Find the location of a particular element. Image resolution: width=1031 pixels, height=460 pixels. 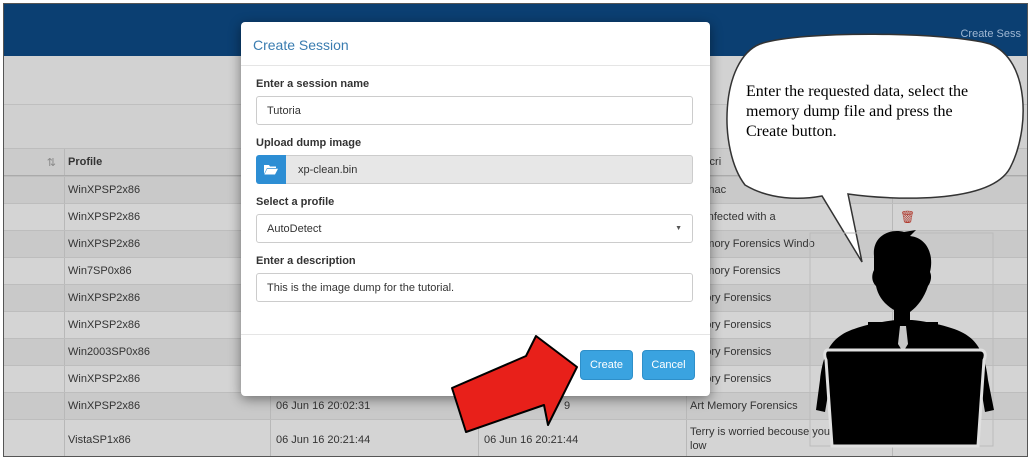

description-input: This is the image dump for the tutorial. is located at coordinates (474, 287).